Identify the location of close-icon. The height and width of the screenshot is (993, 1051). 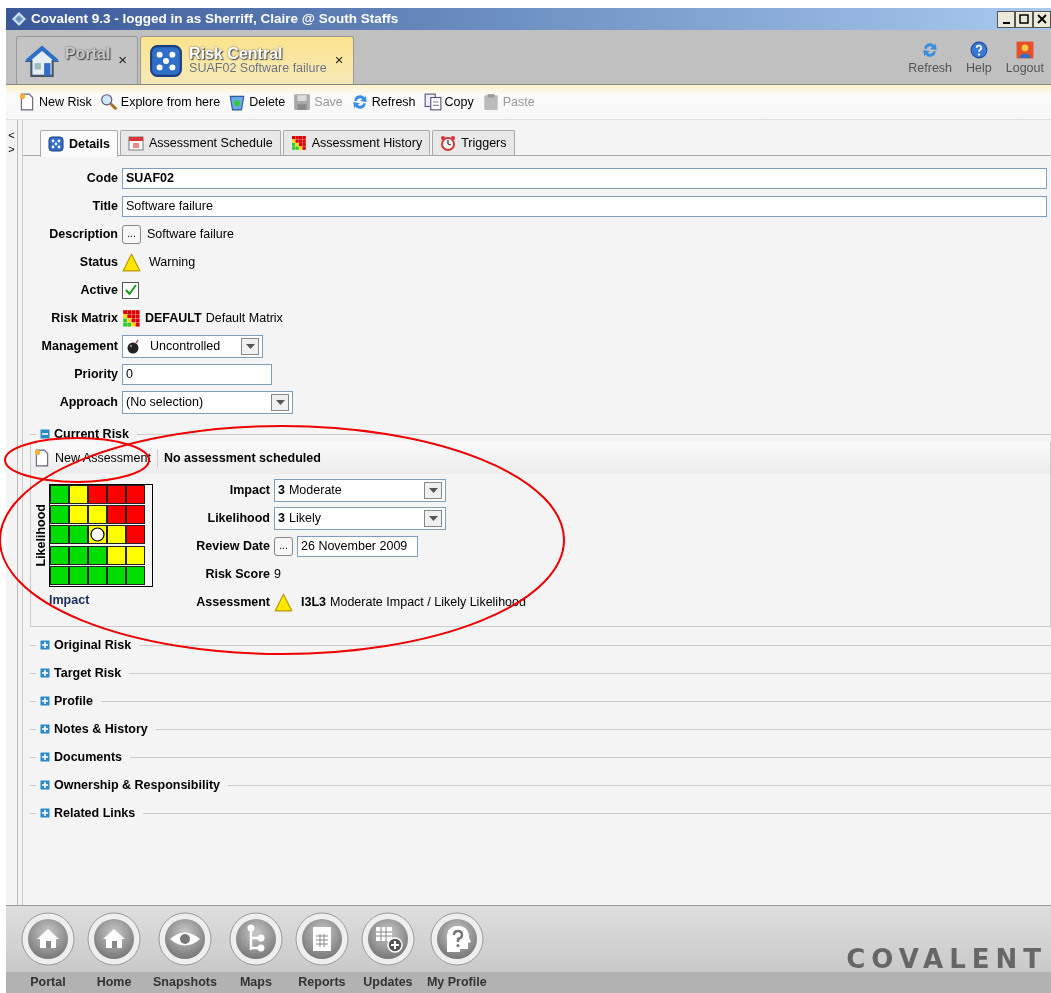
(1042, 19).